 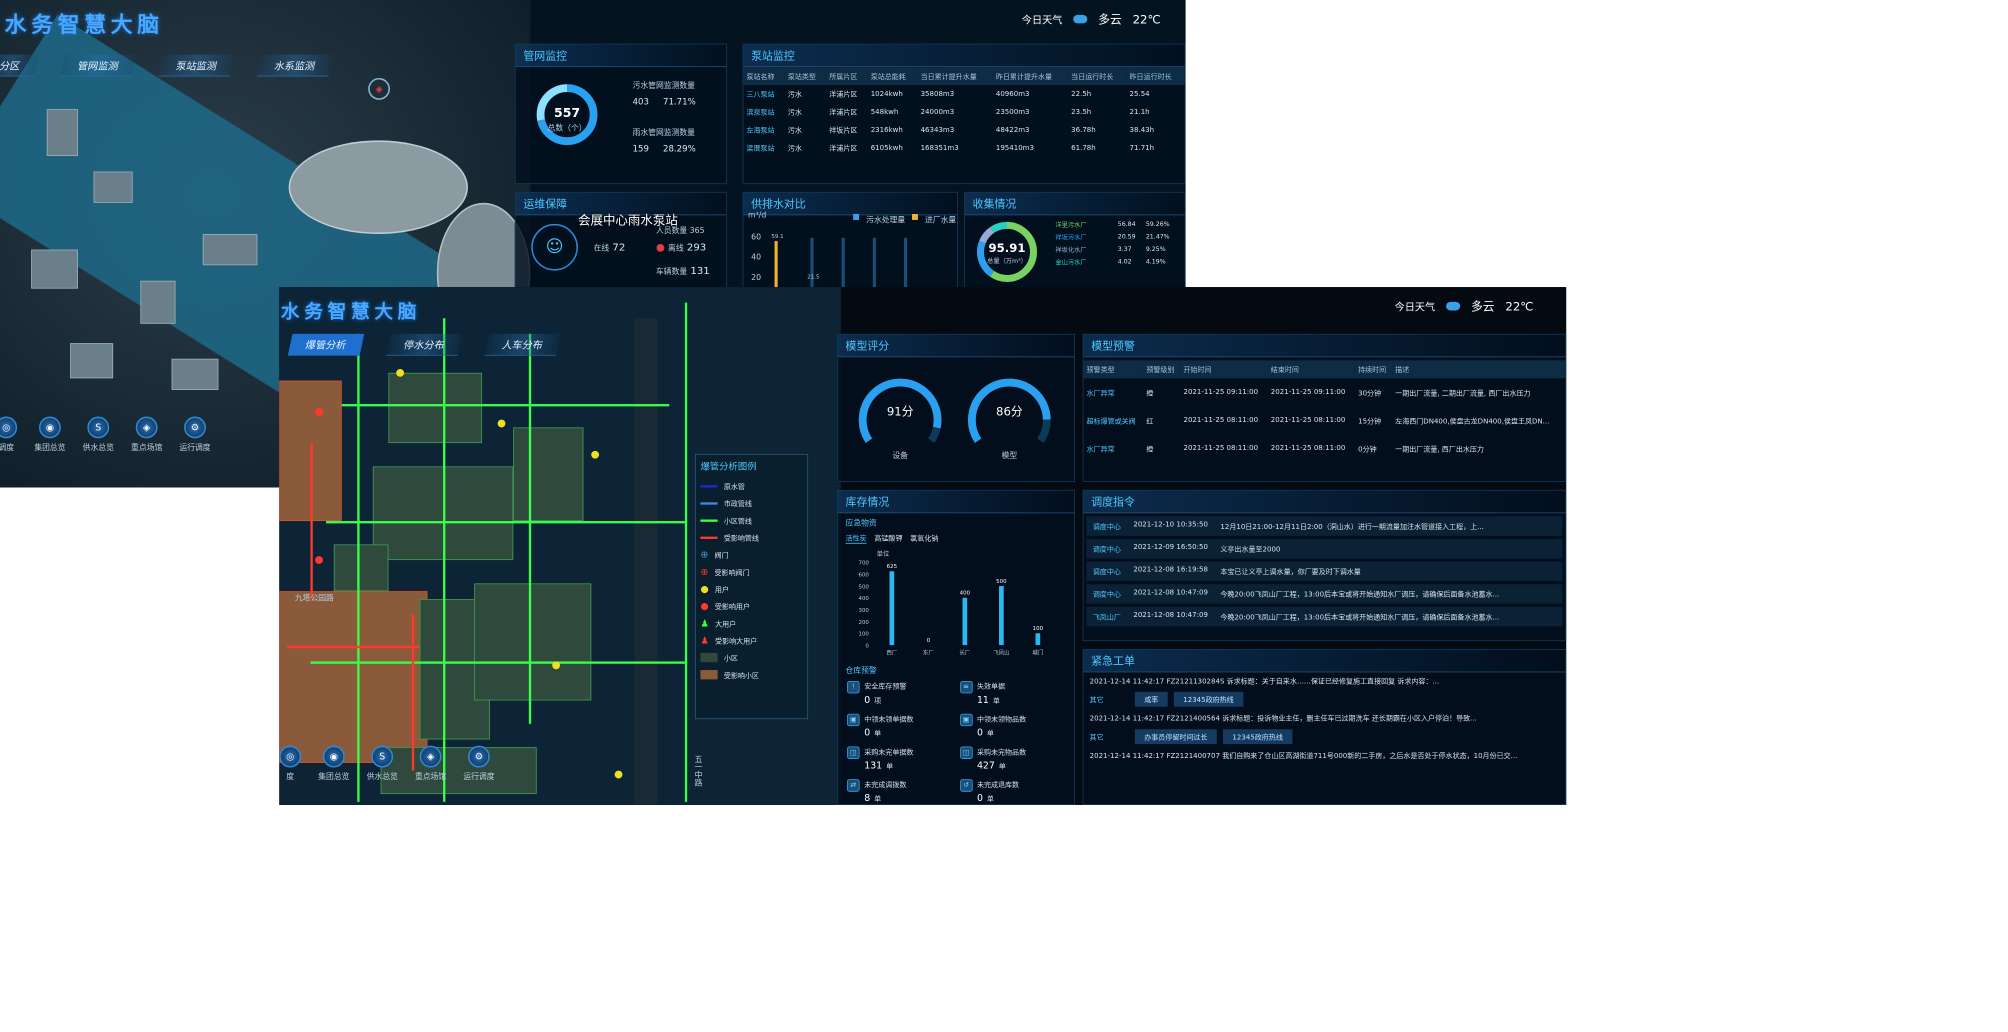 What do you see at coordinates (760, 95) in the screenshot?
I see `cell: 三八泵站` at bounding box center [760, 95].